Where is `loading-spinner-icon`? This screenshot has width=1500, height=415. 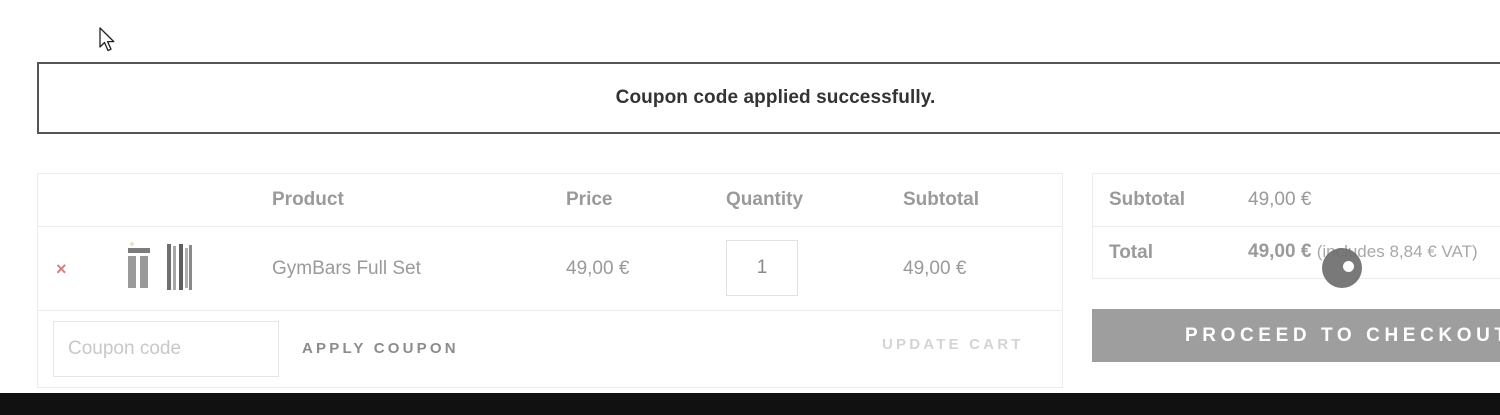
loading-spinner-icon is located at coordinates (1342, 268).